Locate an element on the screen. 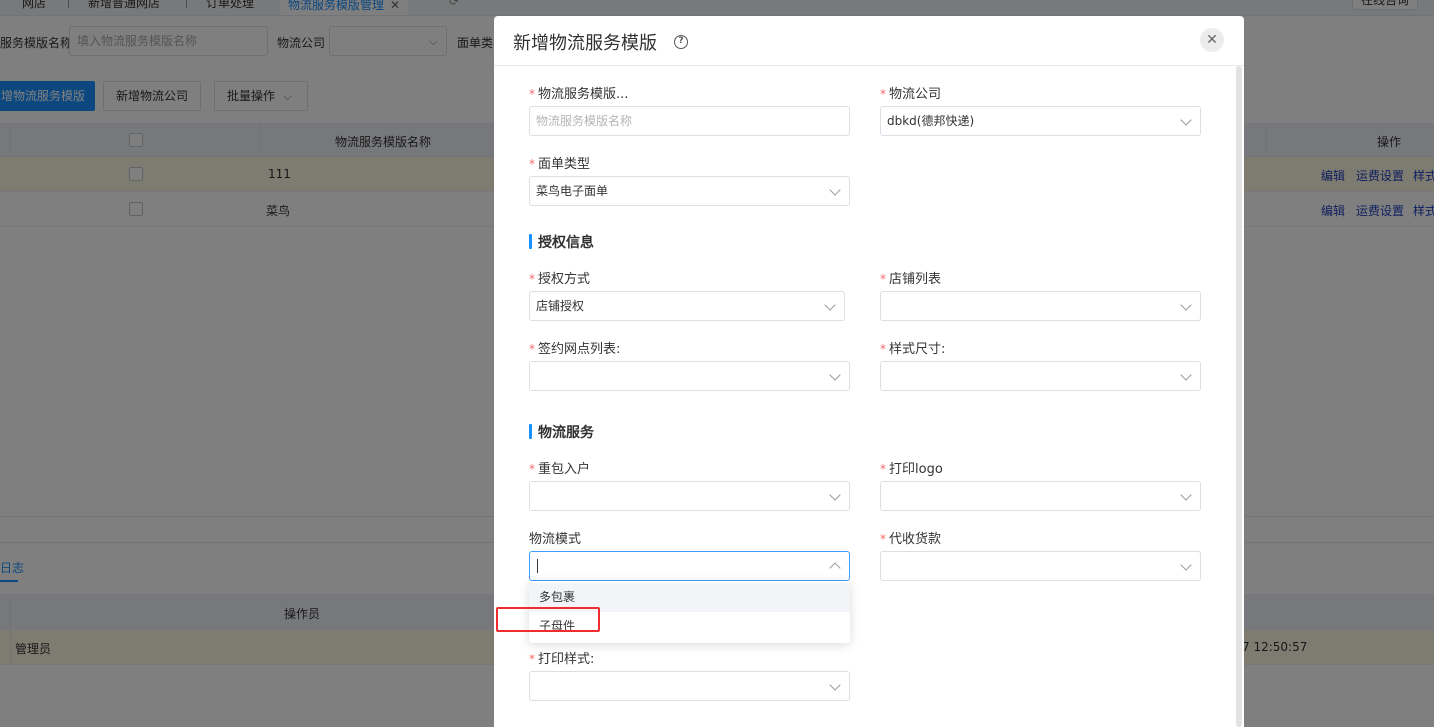 The height and width of the screenshot is (727, 1434). company-label-text: 物流公司 is located at coordinates (915, 94).